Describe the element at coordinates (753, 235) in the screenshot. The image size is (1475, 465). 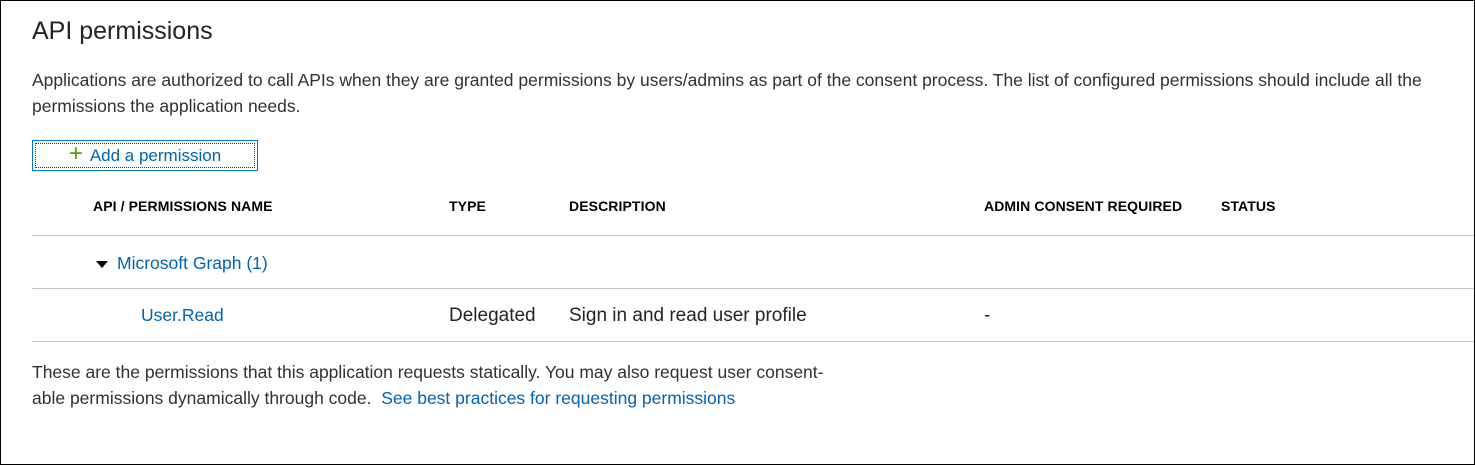
I see `header-divider` at that location.